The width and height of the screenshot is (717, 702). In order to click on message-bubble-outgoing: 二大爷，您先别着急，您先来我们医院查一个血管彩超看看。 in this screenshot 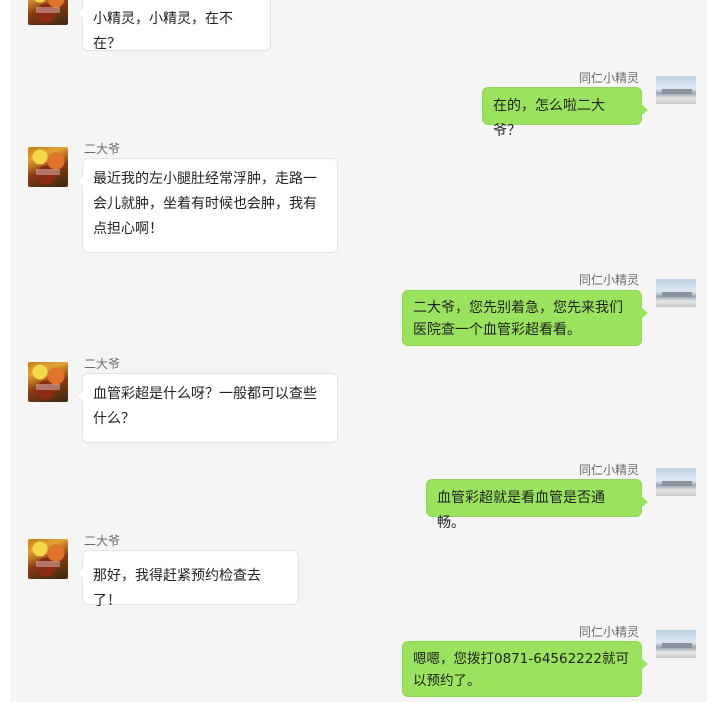, I will do `click(525, 318)`.